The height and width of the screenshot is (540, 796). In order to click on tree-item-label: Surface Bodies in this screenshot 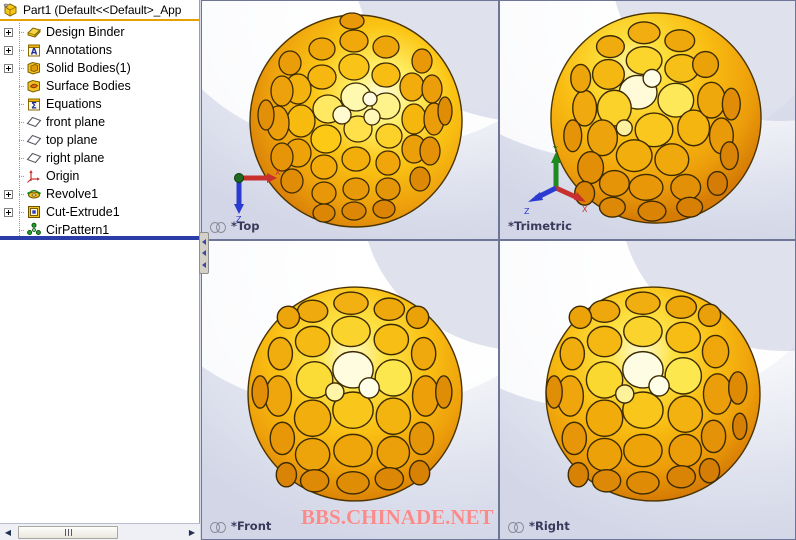, I will do `click(88, 86)`.